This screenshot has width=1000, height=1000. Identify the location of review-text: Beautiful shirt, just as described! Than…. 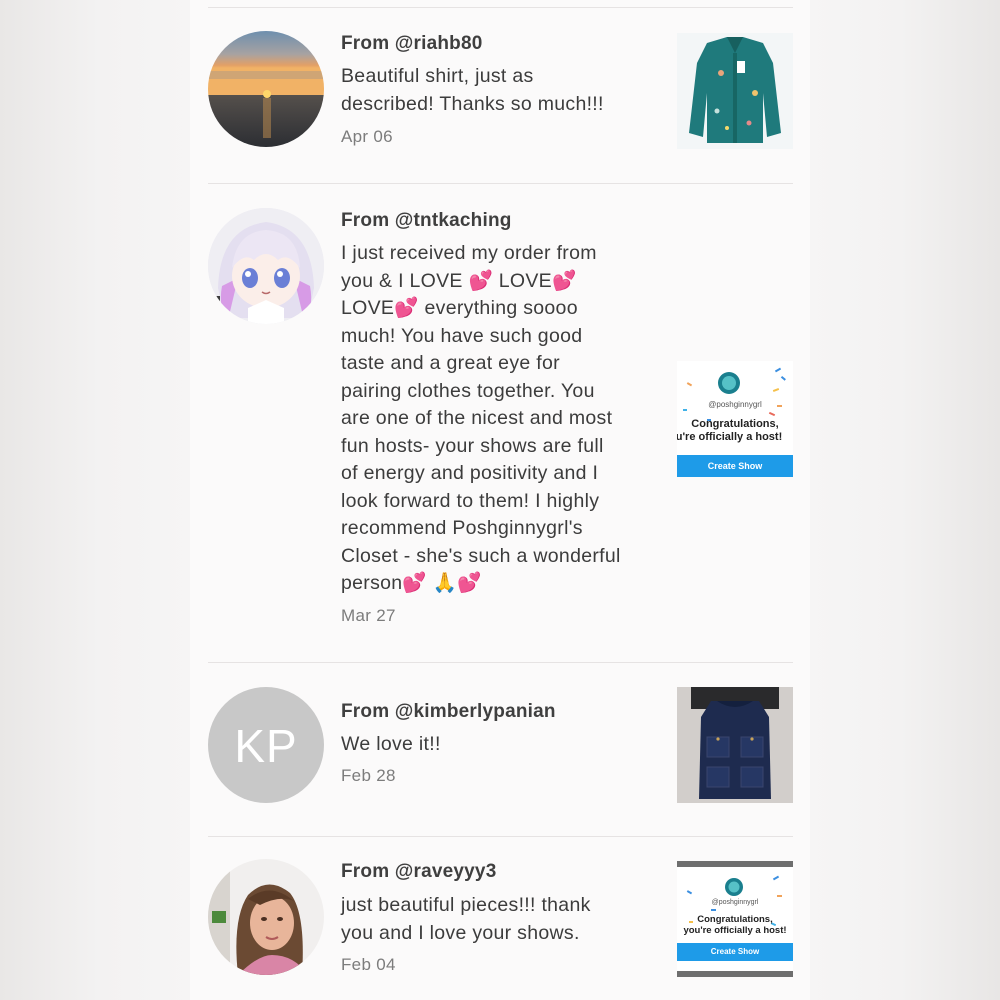
(472, 90).